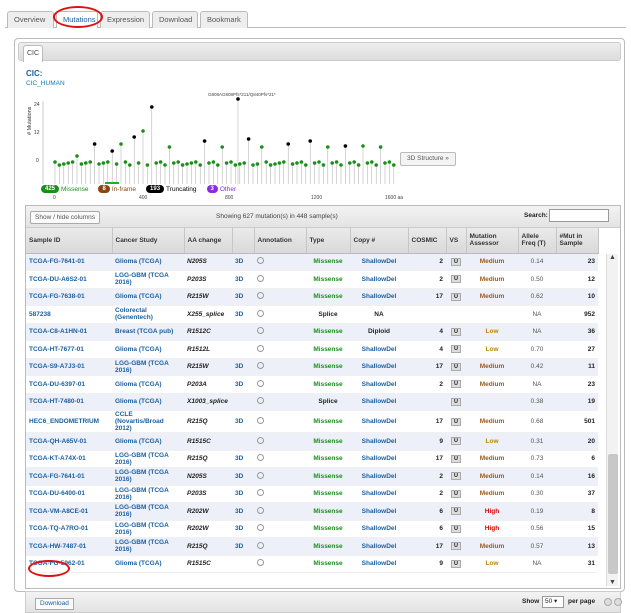 This screenshot has height=613, width=631. What do you see at coordinates (56, 349) in the screenshot?
I see `sample-id-link: TCGA-HT-7677-01` at bounding box center [56, 349].